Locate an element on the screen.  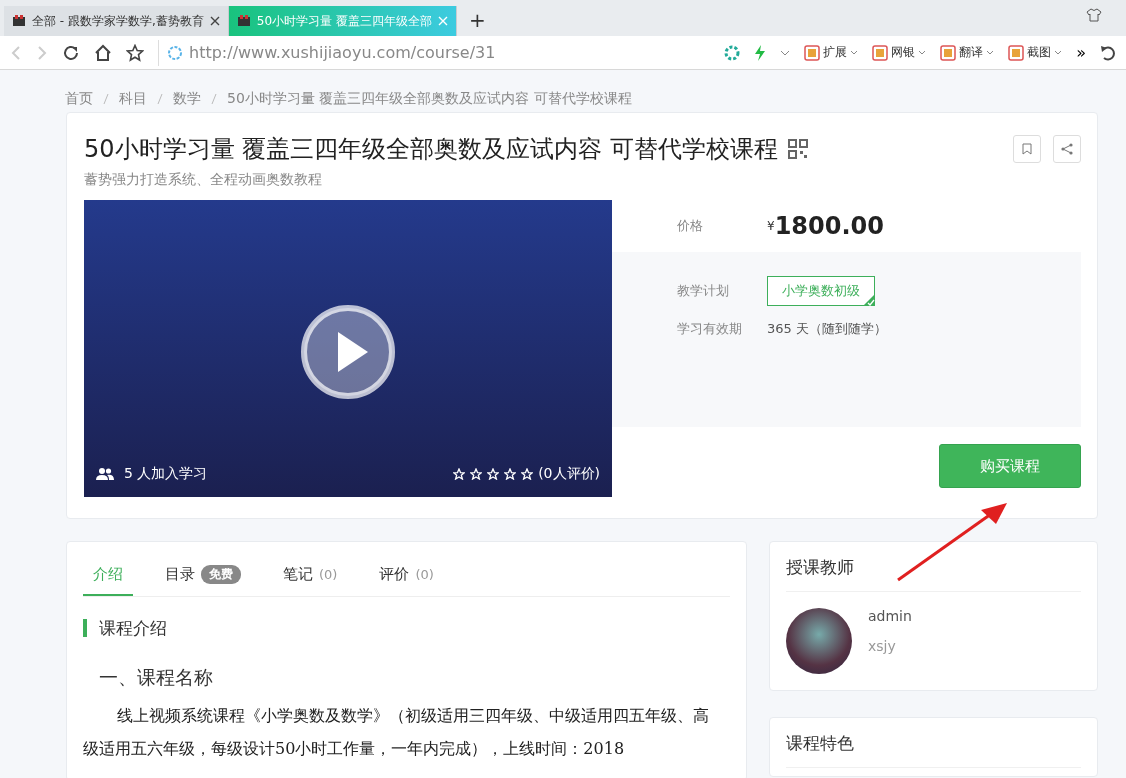
breadcrumb-link: 首页 is located at coordinates (79, 99).